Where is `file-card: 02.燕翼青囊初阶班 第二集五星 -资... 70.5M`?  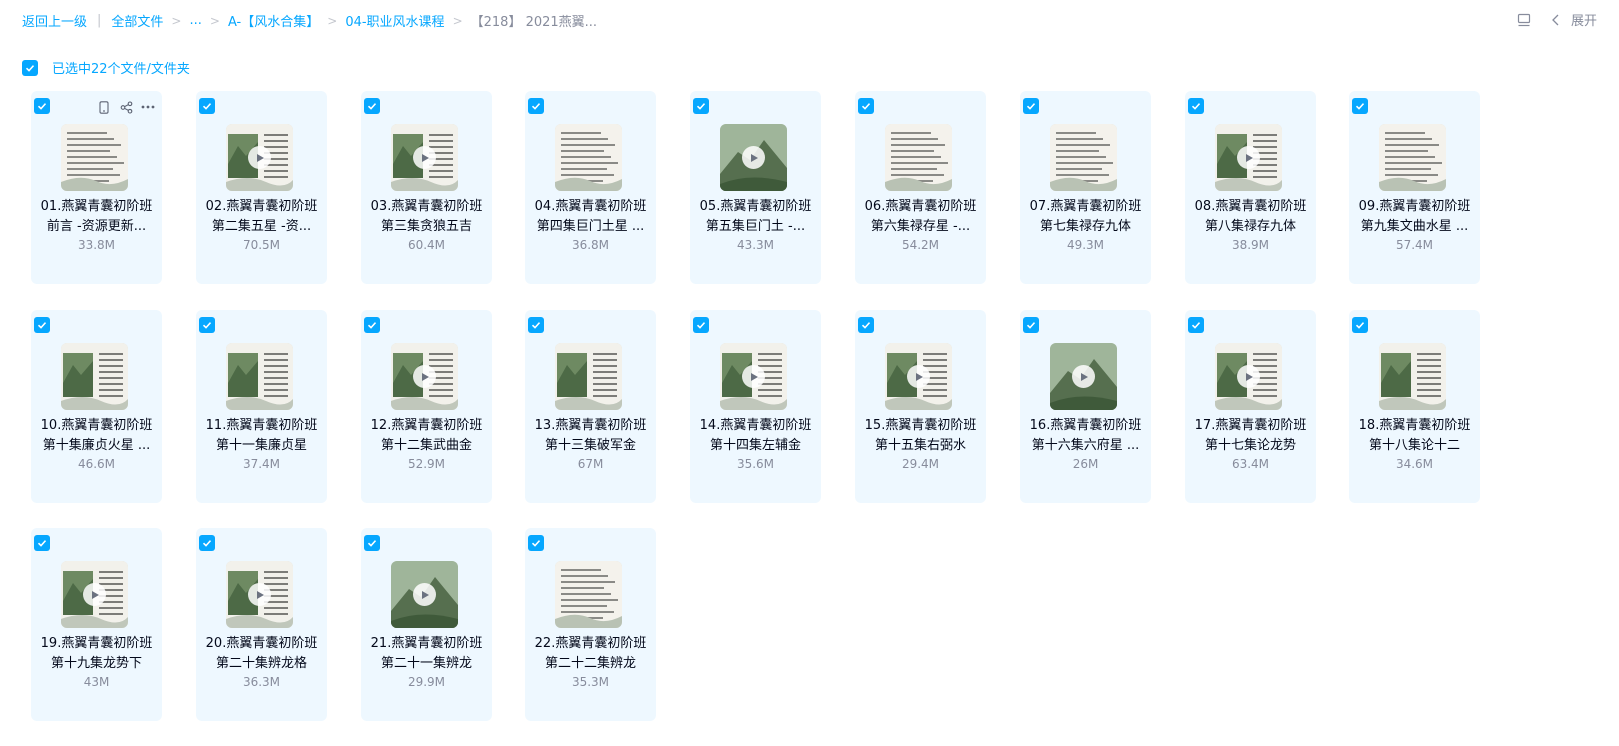
file-card: 02.燕翼青囊初阶班 第二集五星 -资... 70.5M is located at coordinates (261, 187).